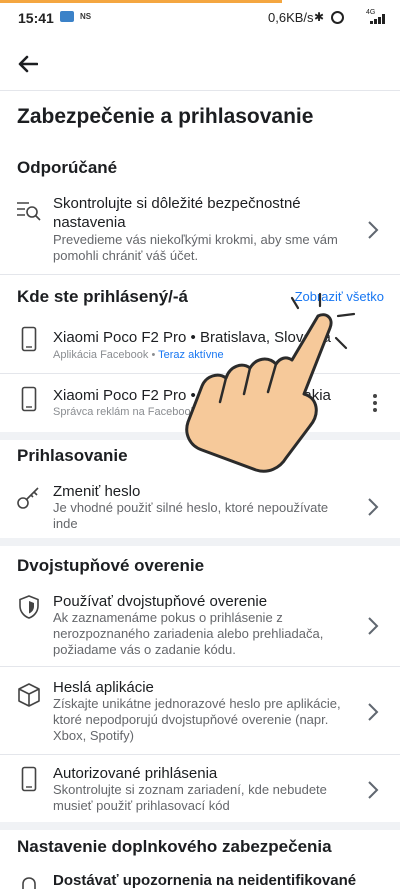  What do you see at coordinates (103, 687) in the screenshot?
I see `app-passwords-title: Heslá aplikácie` at bounding box center [103, 687].